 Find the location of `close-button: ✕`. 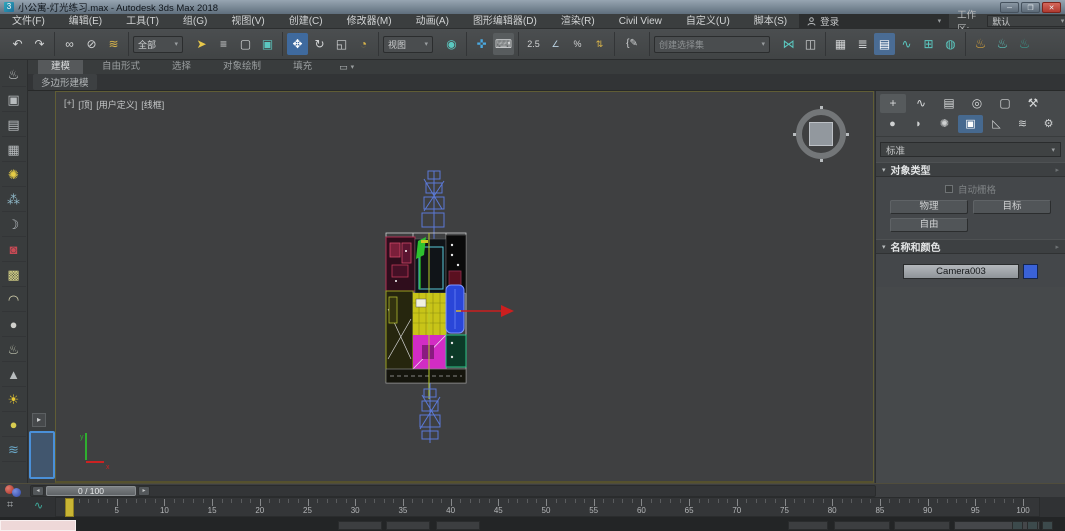

close-button: ✕ is located at coordinates (1051, 7).